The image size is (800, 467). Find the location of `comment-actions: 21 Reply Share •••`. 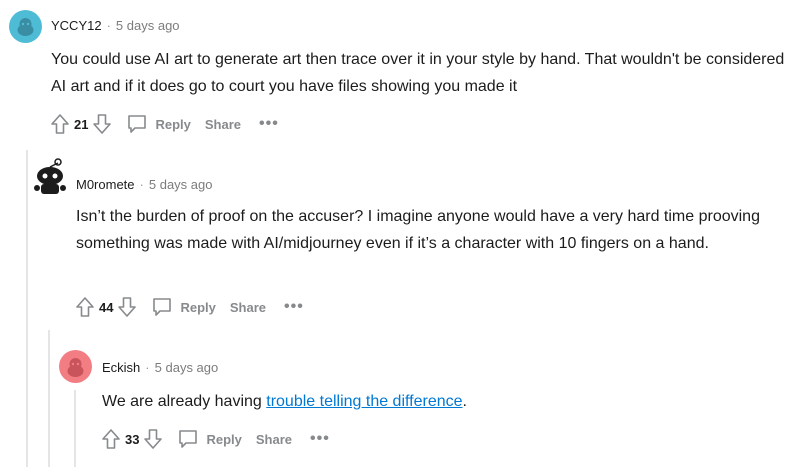

comment-actions: 21 Reply Share ••• is located at coordinates (164, 124).